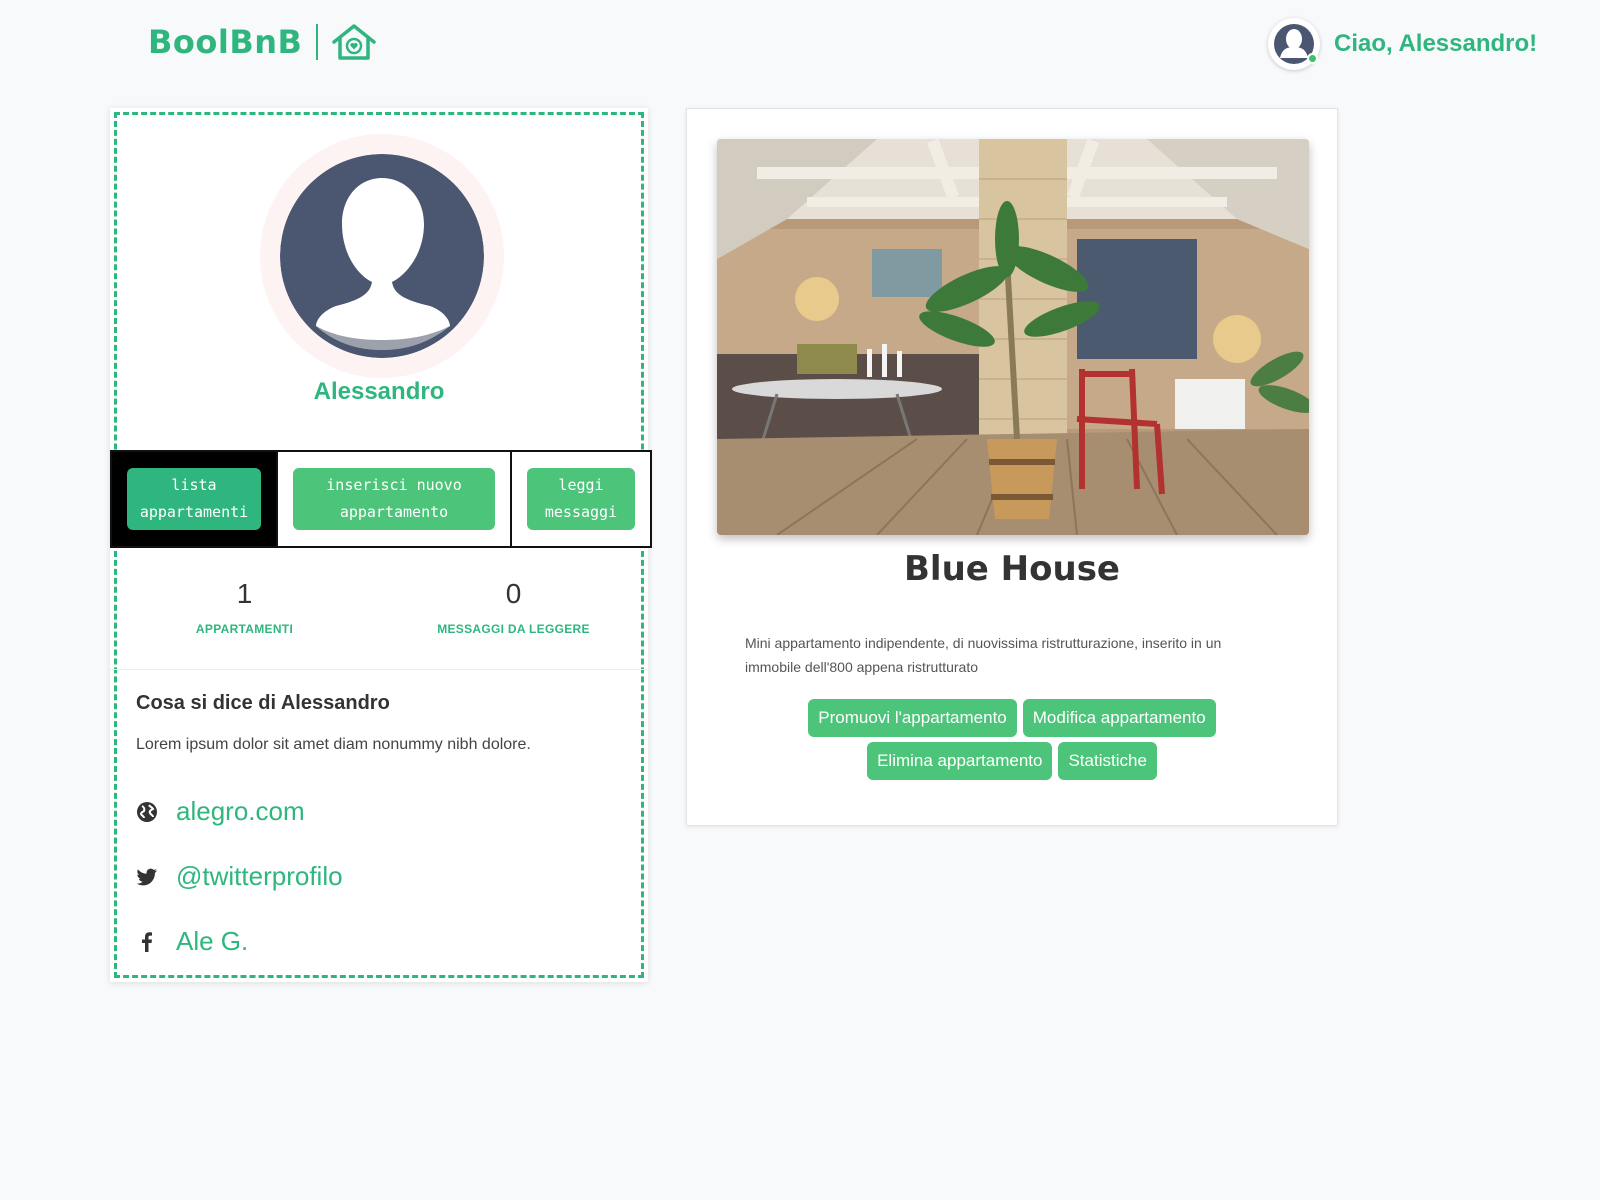 The width and height of the screenshot is (1600, 1200). I want to click on online-status-dot, so click(1312, 58).